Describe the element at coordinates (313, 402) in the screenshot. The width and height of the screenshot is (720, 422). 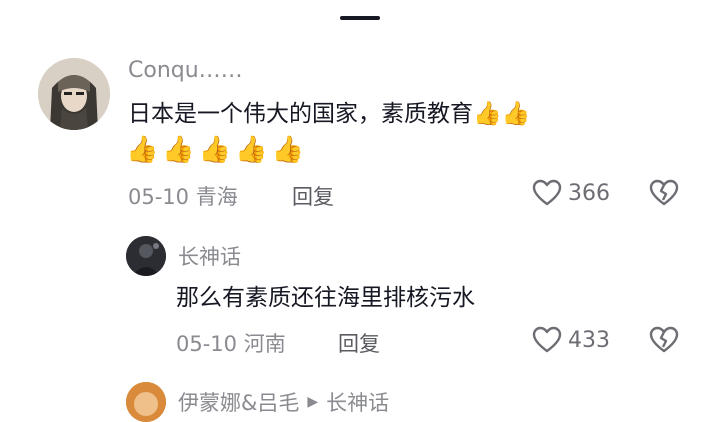
I see `reply-arrow-icon: ▶` at that location.